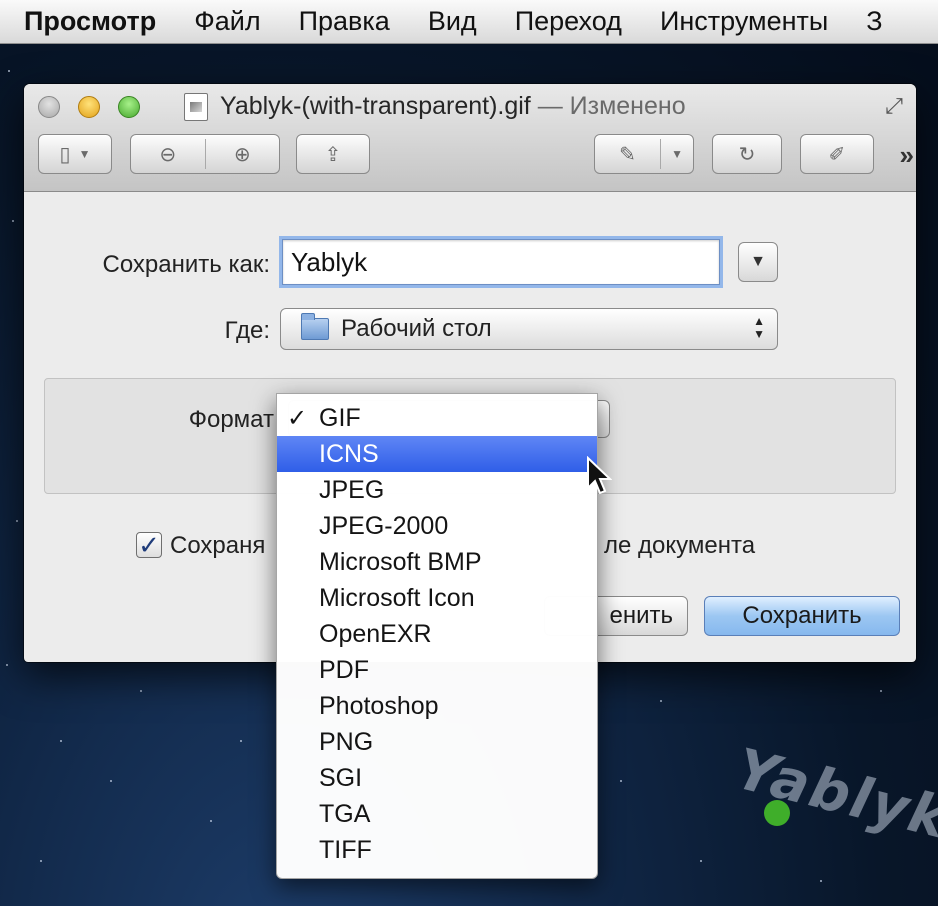 The height and width of the screenshot is (906, 938). What do you see at coordinates (611, 106) in the screenshot?
I see `window-modified-status: — Изменено` at bounding box center [611, 106].